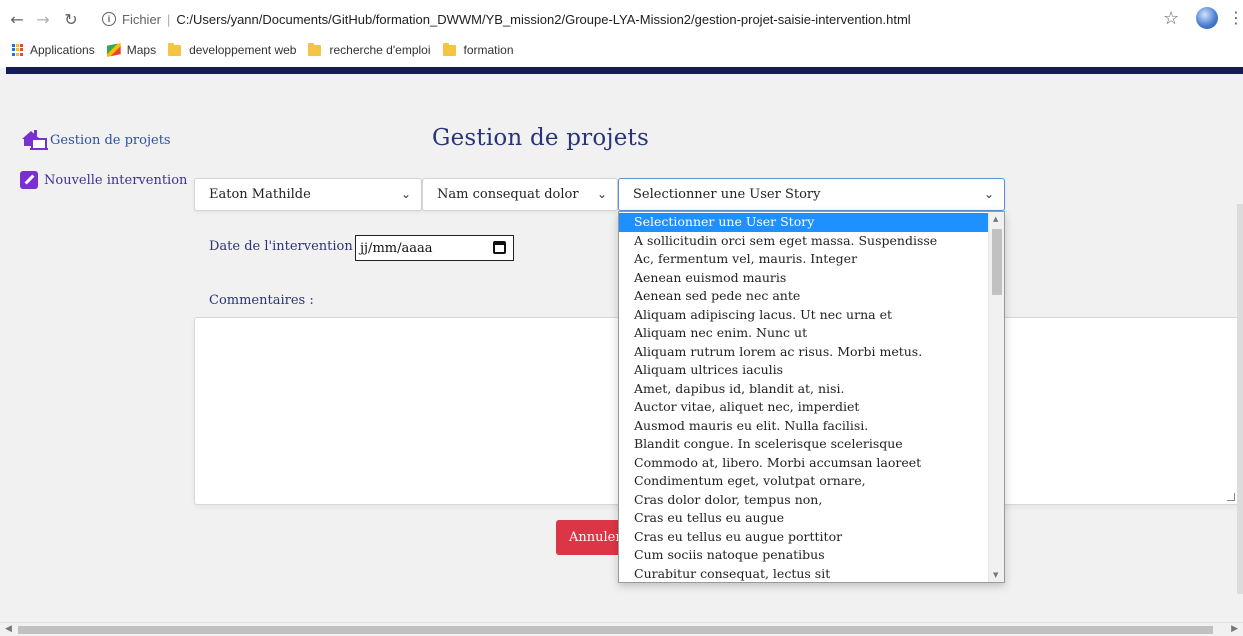  What do you see at coordinates (29, 180) in the screenshot?
I see `edit-icon` at bounding box center [29, 180].